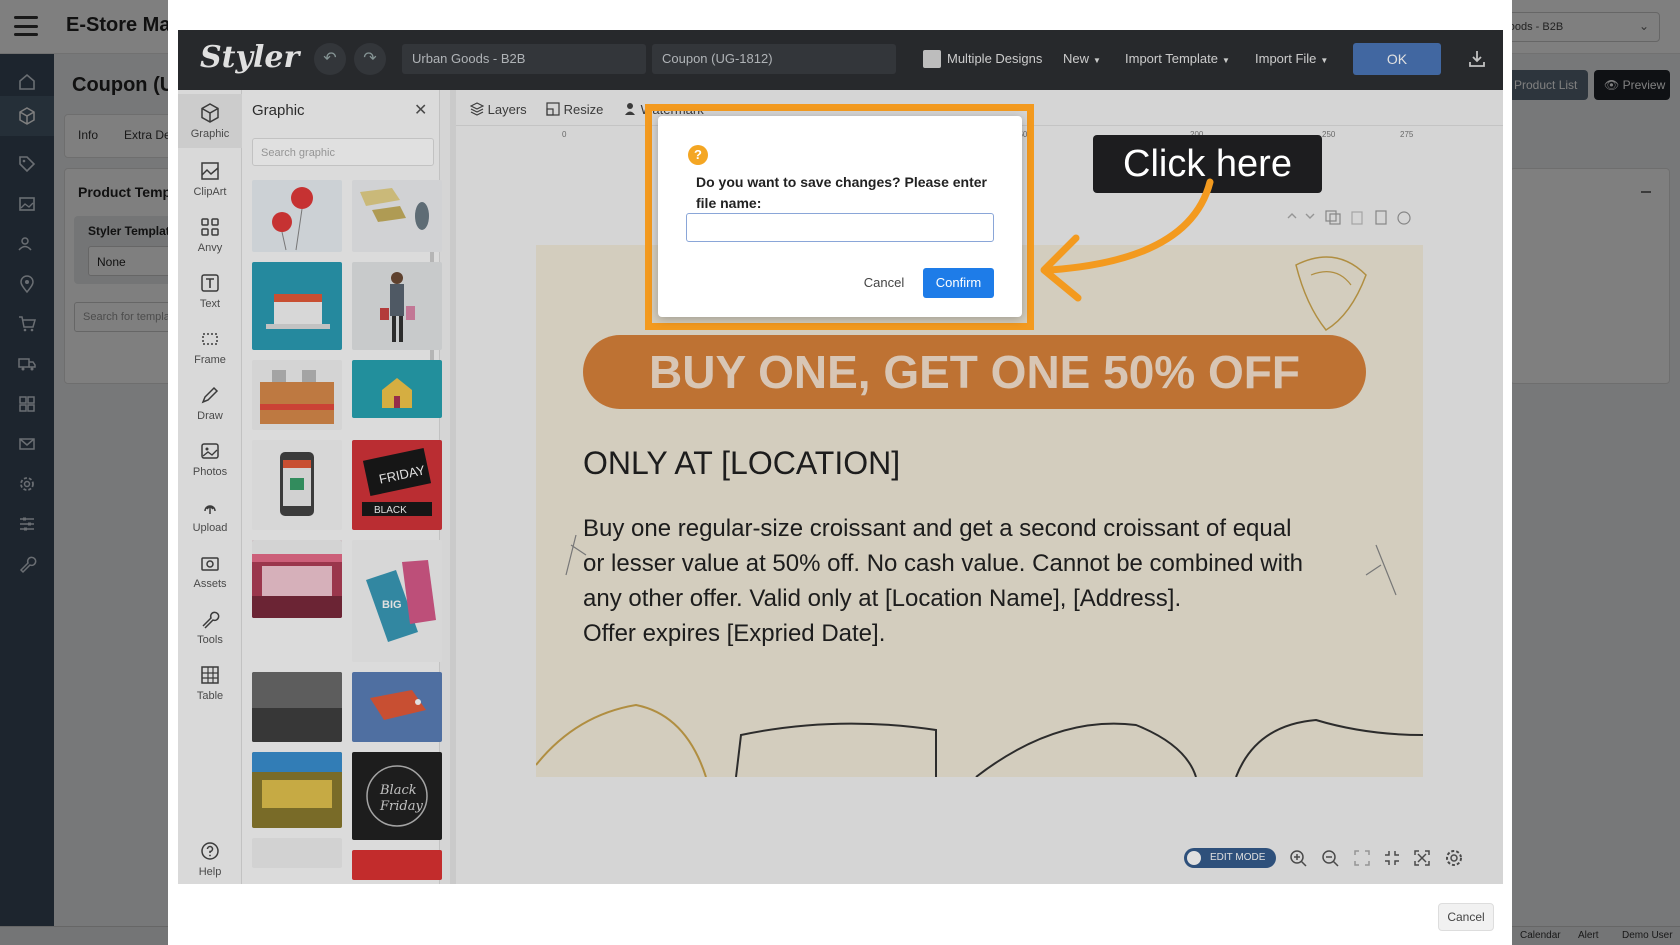 The image size is (1680, 945). Describe the element at coordinates (1127, 240) in the screenshot. I see `callout-arrow-icon` at that location.